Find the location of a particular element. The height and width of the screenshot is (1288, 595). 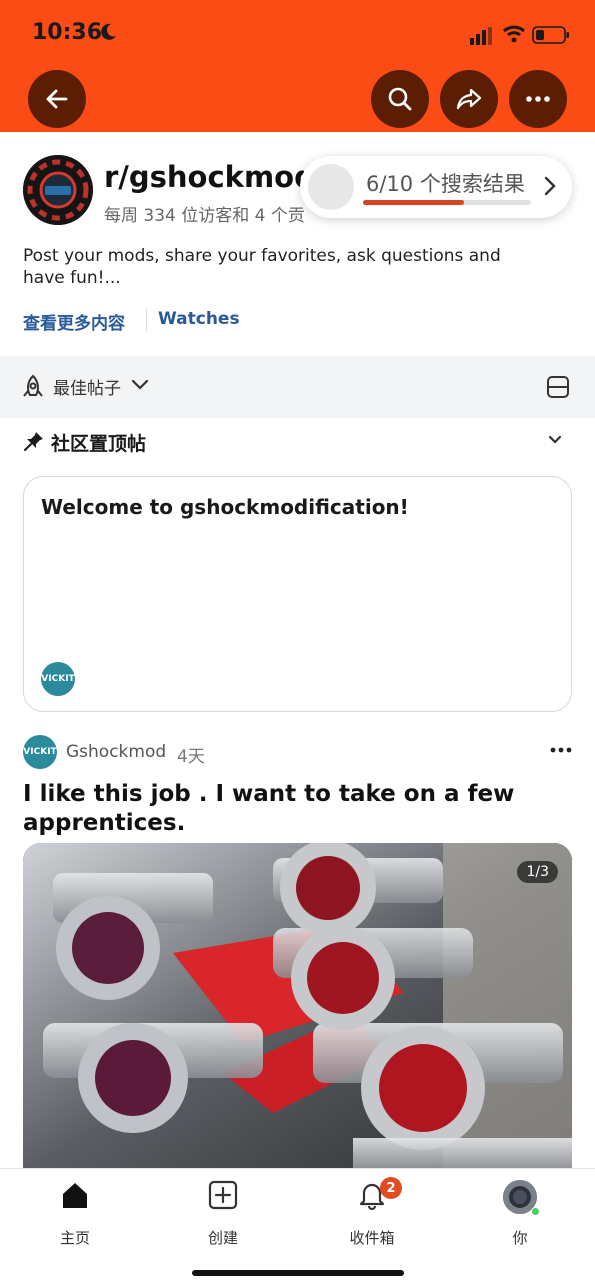

sort-dropdown-label: 最佳帖子 is located at coordinates (87, 386).